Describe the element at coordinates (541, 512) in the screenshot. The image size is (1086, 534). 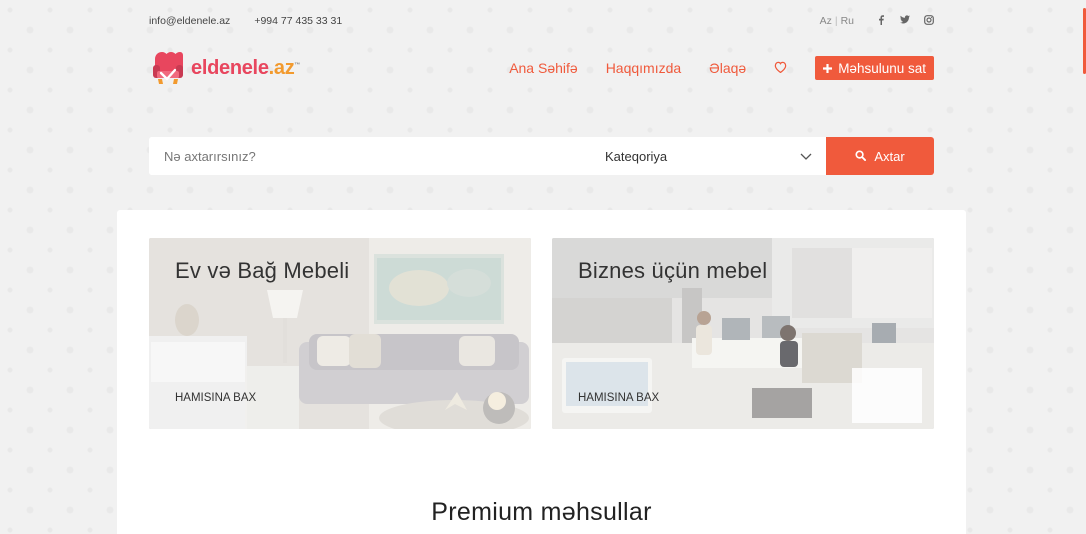
I see `premium-section-title: Premium məhsullar` at that location.